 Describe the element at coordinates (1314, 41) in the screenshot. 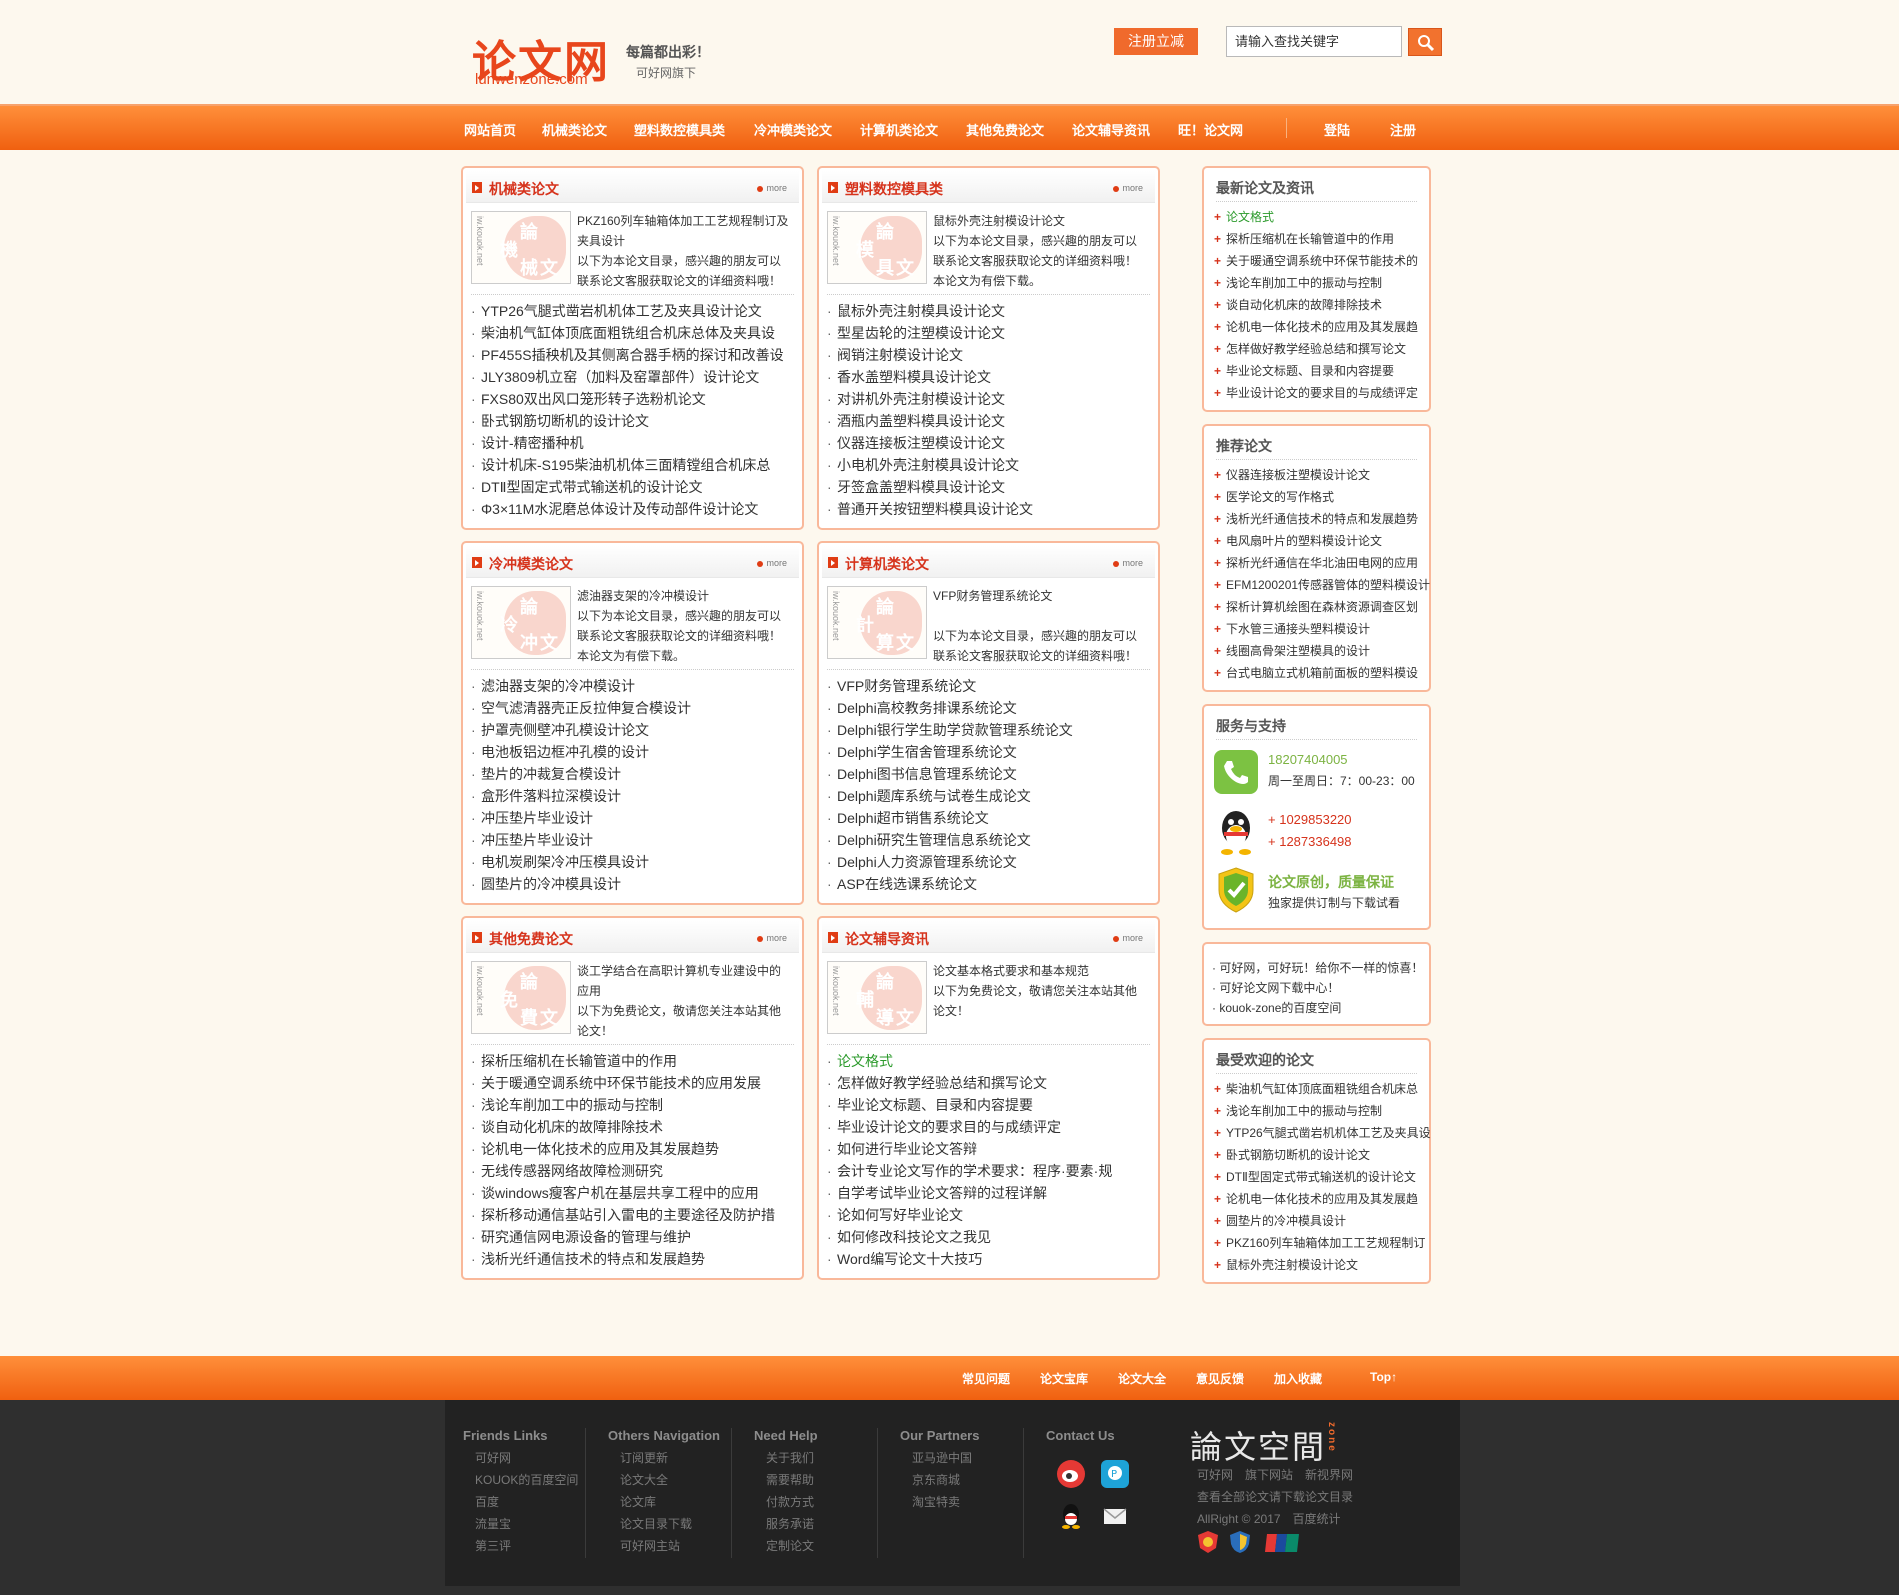

I see `search-input: 请输入查找关键字` at that location.